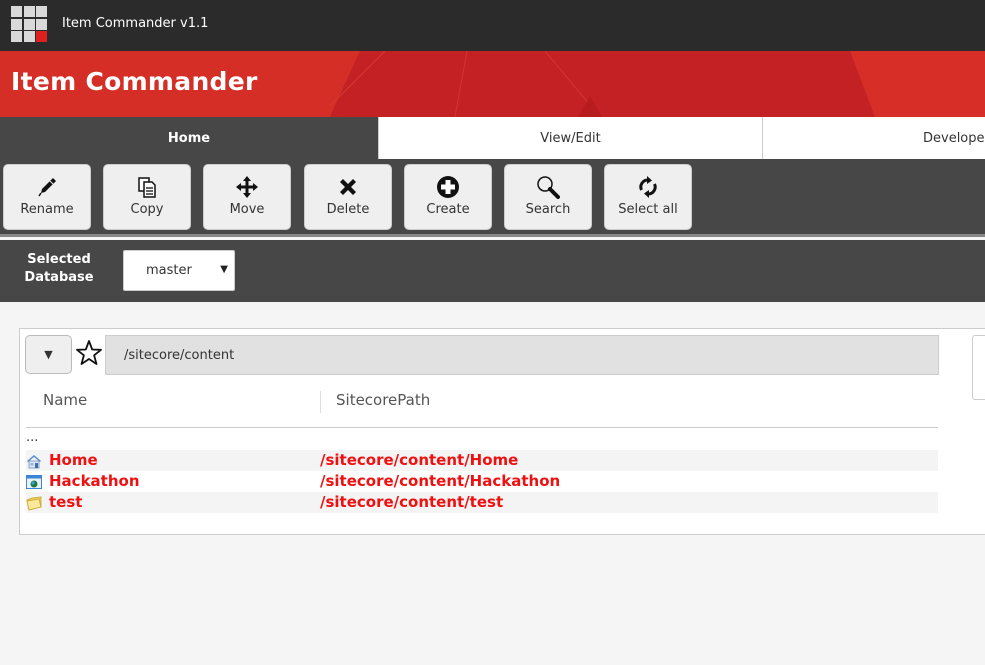 This screenshot has height=665, width=985. I want to click on delete-button: Delete, so click(348, 197).